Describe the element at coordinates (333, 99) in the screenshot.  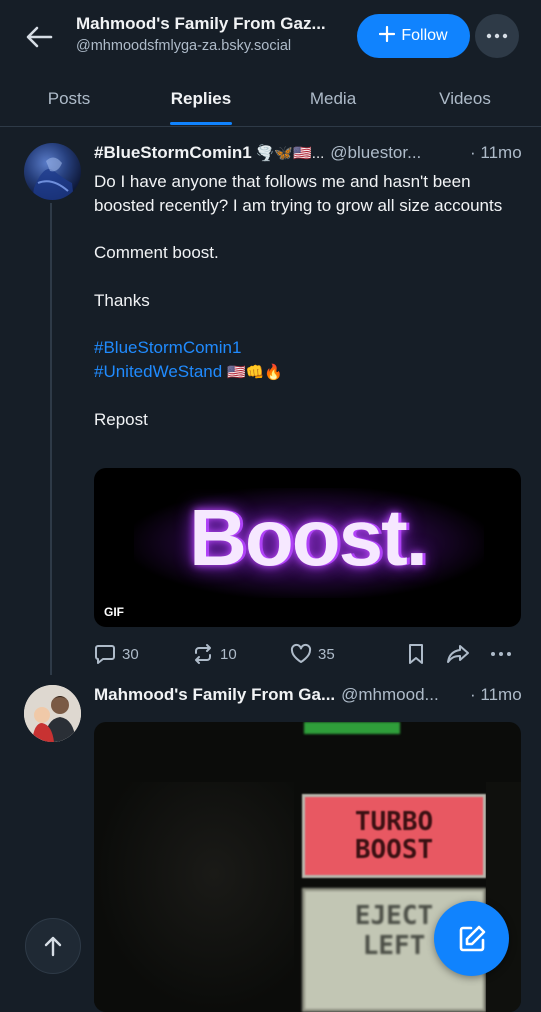
I see `tab-media: Media` at that location.